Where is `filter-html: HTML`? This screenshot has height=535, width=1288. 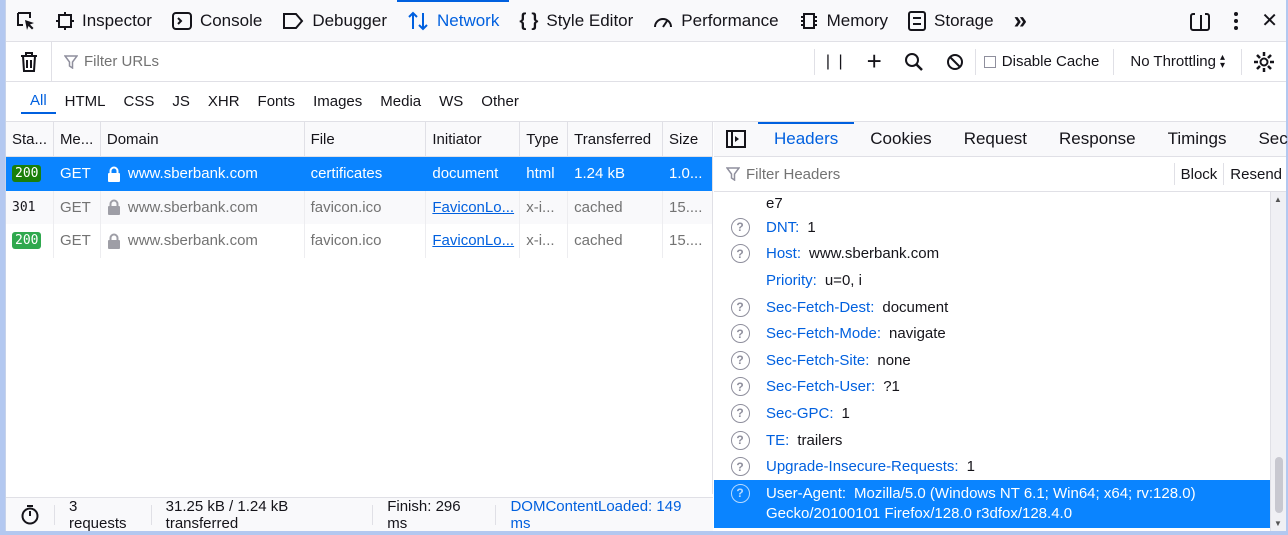 filter-html: HTML is located at coordinates (85, 101).